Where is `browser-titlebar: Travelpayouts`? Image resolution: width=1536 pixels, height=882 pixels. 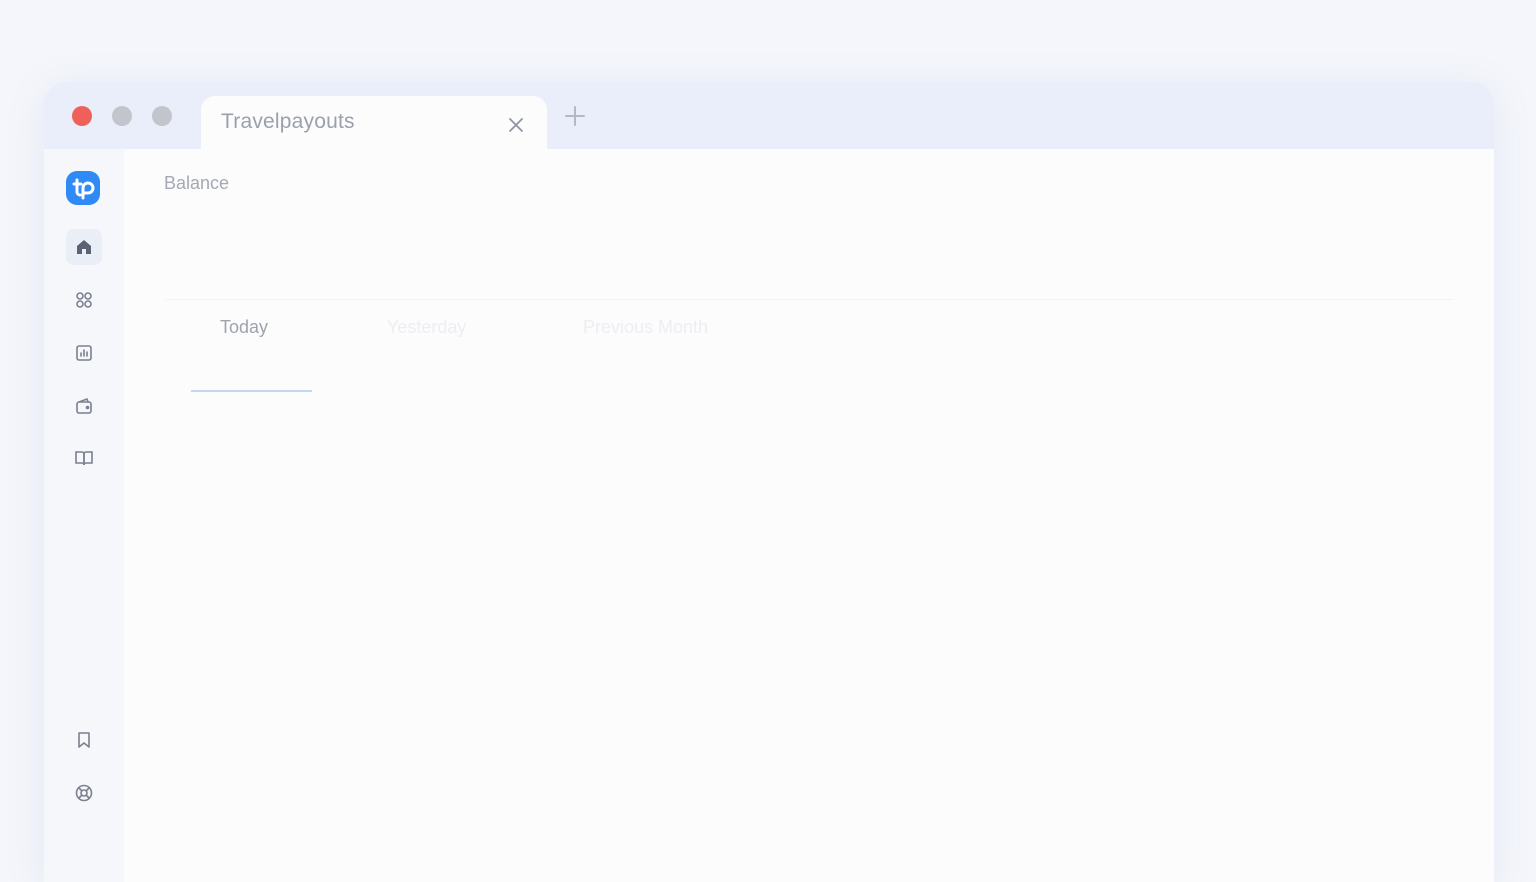 browser-titlebar: Travelpayouts is located at coordinates (769, 119).